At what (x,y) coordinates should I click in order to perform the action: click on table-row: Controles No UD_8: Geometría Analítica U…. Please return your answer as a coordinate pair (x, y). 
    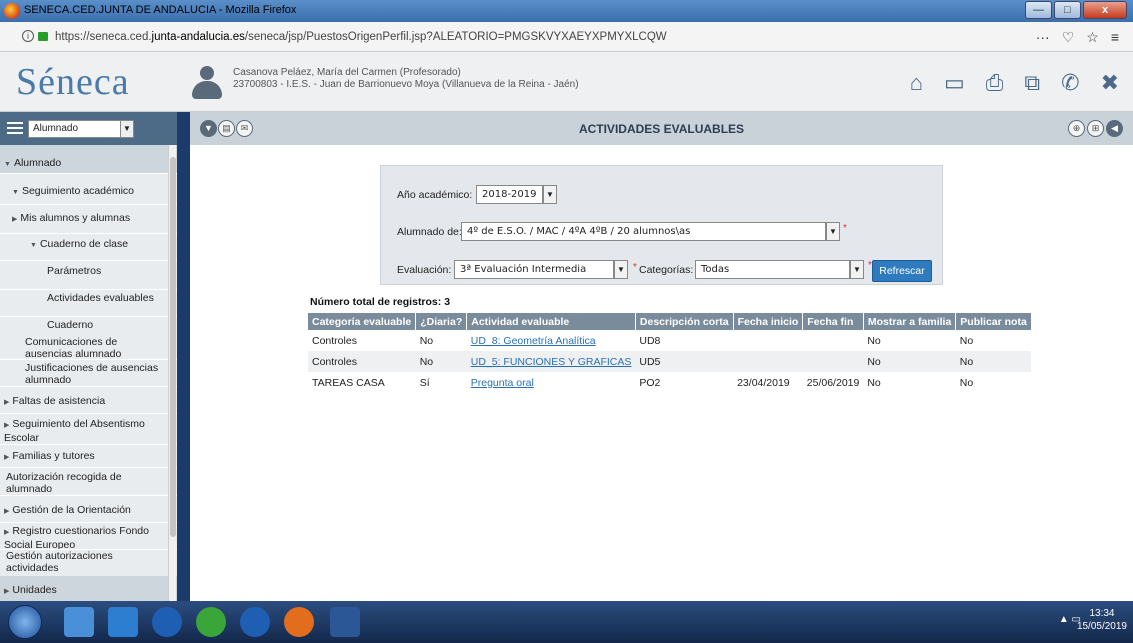
    Looking at the image, I should click on (670, 340).